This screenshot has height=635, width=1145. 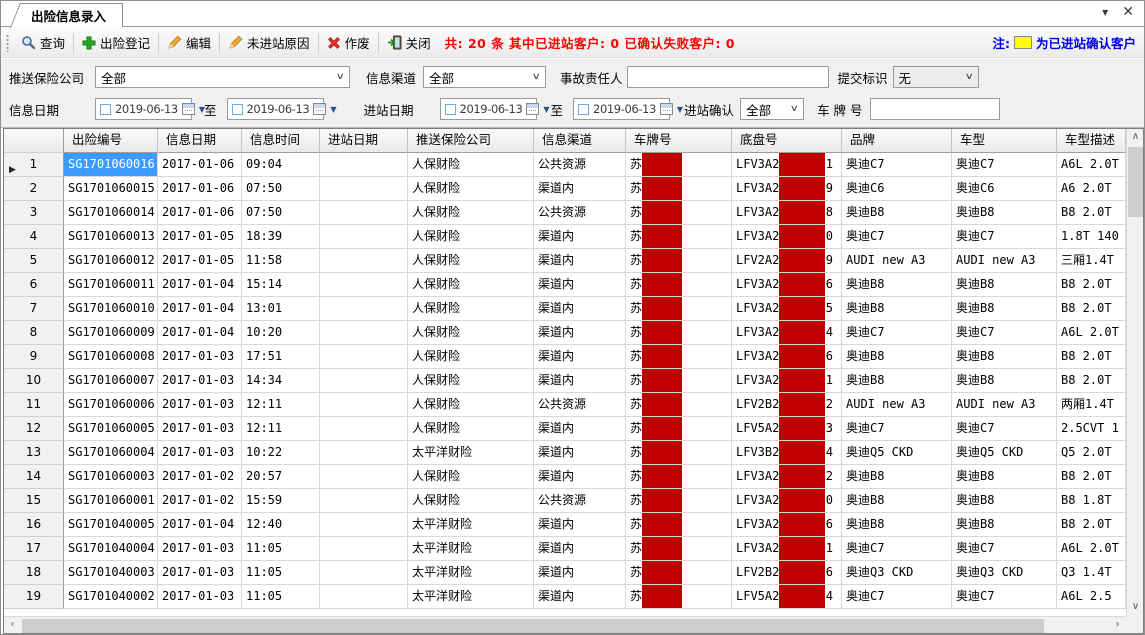 I want to click on cell: 奥迪C6, so click(x=1004, y=189).